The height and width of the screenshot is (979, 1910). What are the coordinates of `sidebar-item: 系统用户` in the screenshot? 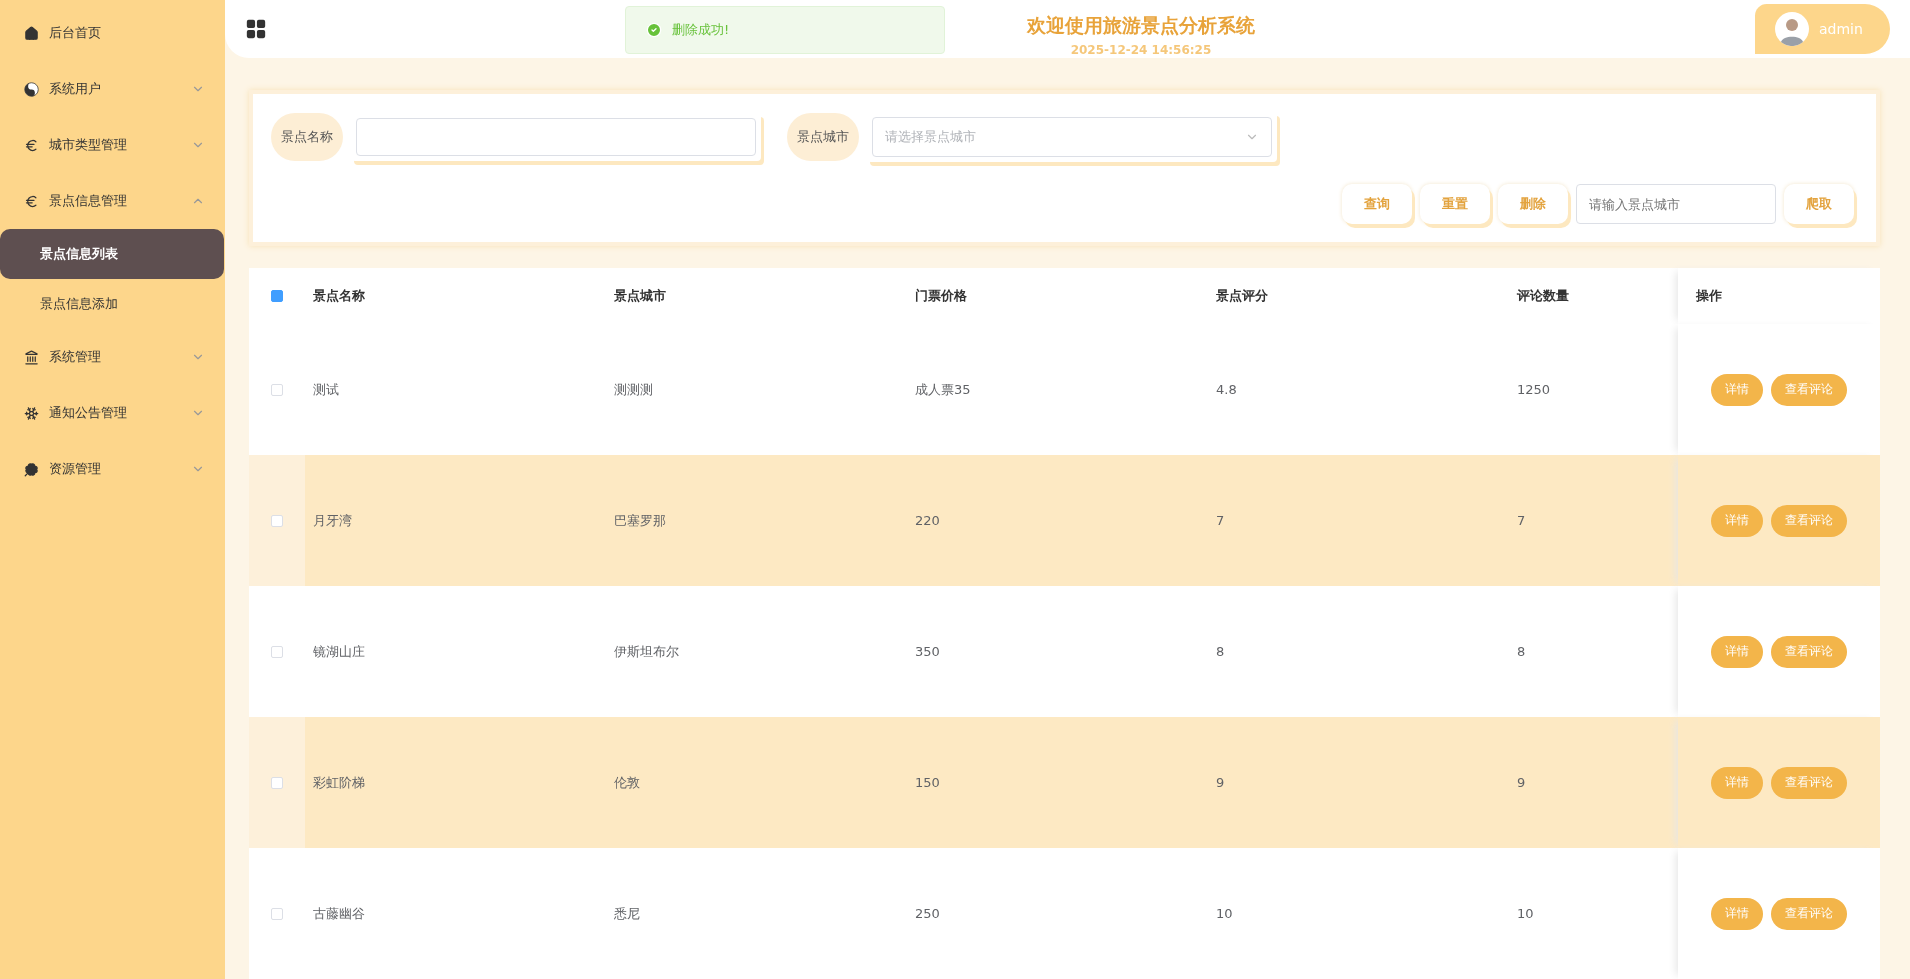 It's located at (112, 89).